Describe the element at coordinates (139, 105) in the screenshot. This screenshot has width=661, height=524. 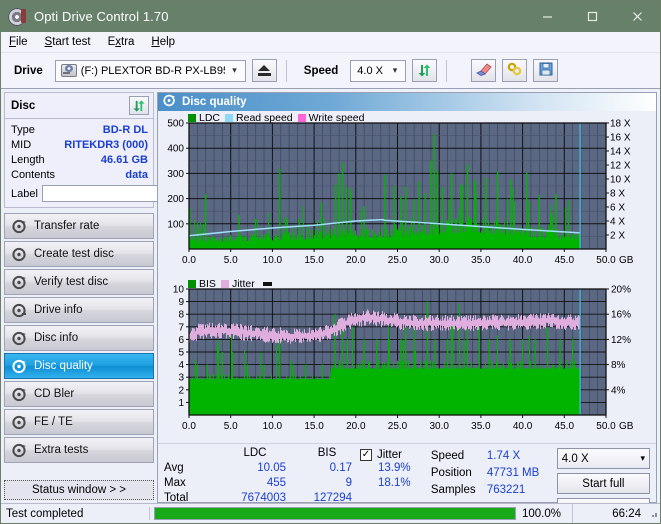
I see `disc-refresh-button` at that location.